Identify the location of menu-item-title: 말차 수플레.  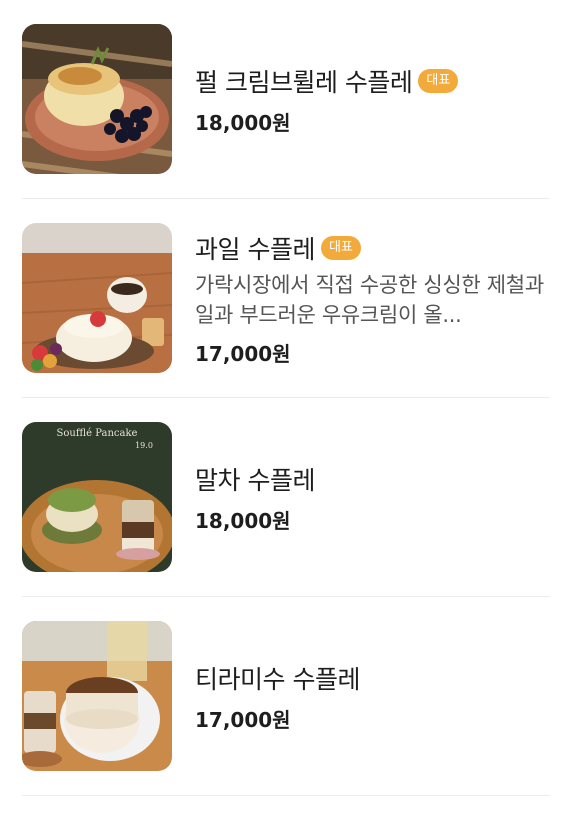
(255, 480).